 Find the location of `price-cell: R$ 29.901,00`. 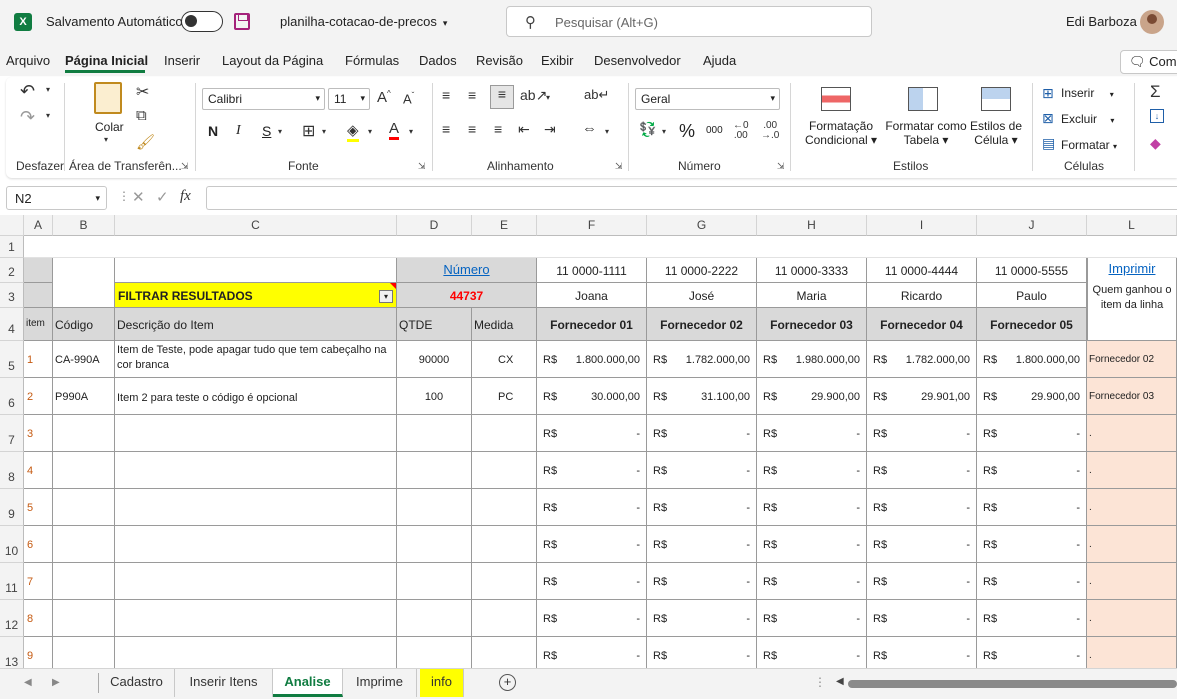

price-cell: R$ 29.901,00 is located at coordinates (922, 396).